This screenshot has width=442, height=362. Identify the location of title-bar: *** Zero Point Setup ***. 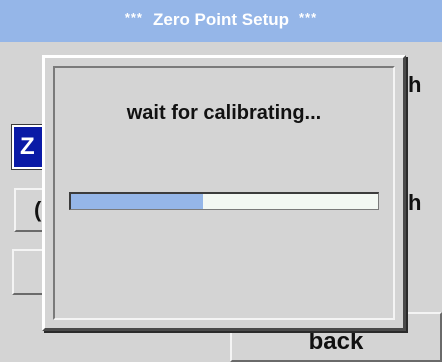
(221, 21).